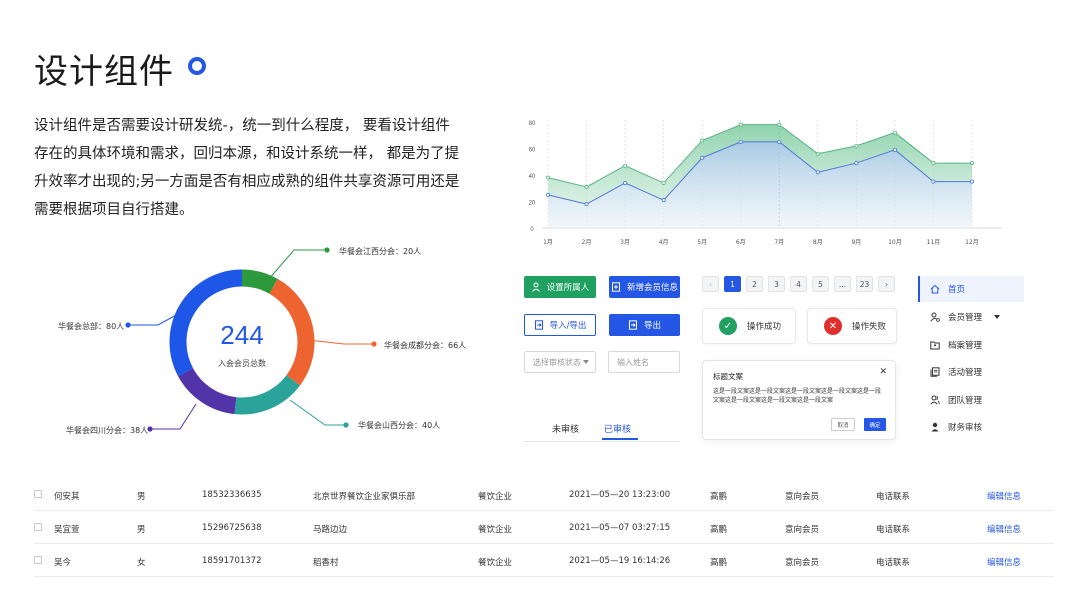 The image size is (1067, 600). I want to click on member-gear-icon, so click(935, 317).